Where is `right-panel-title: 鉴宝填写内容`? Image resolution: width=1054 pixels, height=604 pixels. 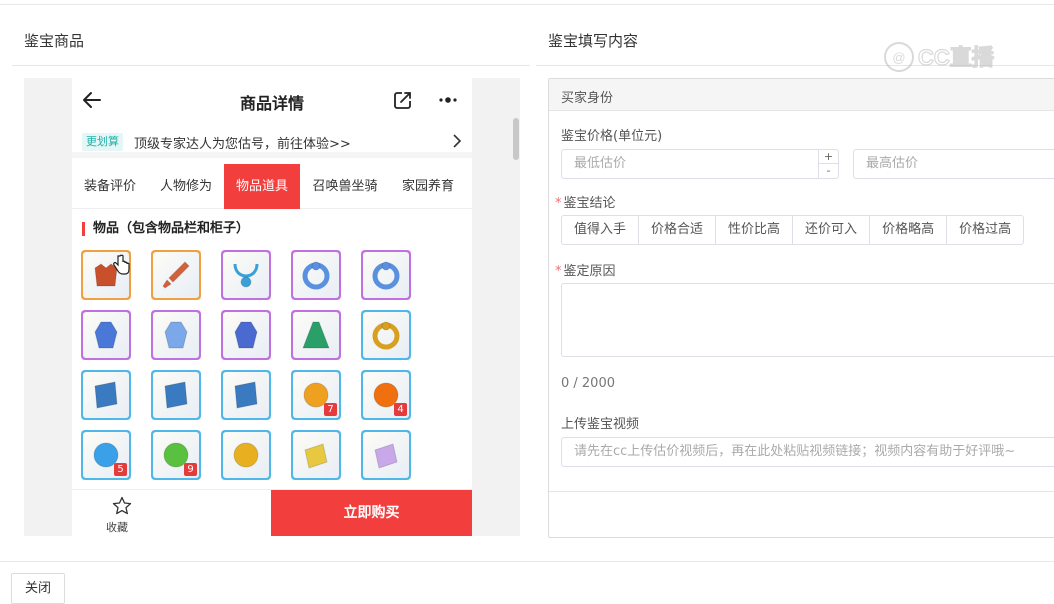
right-panel-title: 鉴宝填写内容 is located at coordinates (593, 41).